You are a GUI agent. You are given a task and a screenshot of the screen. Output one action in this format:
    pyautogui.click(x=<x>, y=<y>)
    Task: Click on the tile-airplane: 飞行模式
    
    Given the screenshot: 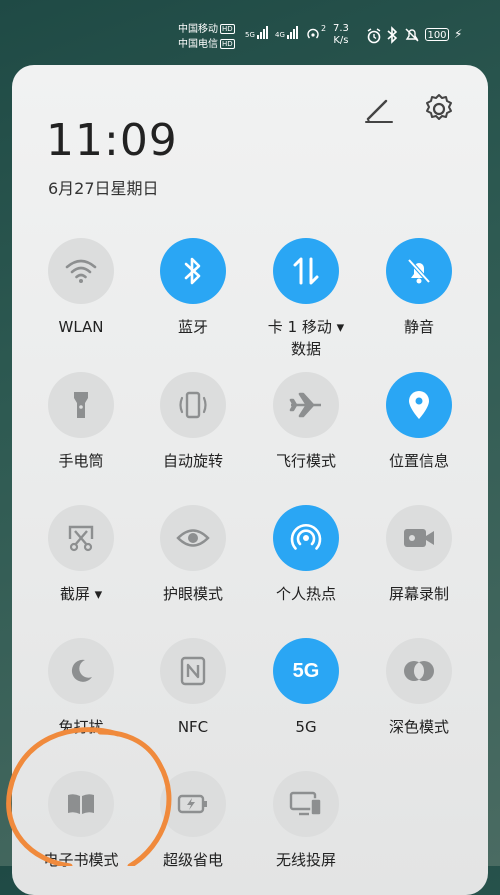 What is the action you would take?
    pyautogui.click(x=306, y=422)
    